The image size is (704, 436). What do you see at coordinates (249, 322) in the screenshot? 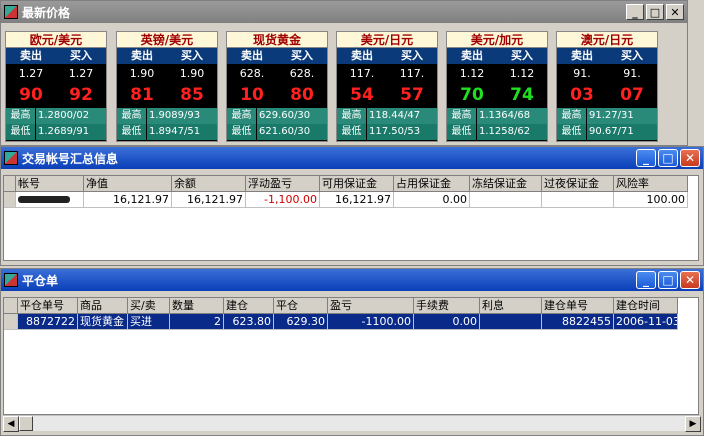
I see `table-cell: 623.80` at bounding box center [249, 322].